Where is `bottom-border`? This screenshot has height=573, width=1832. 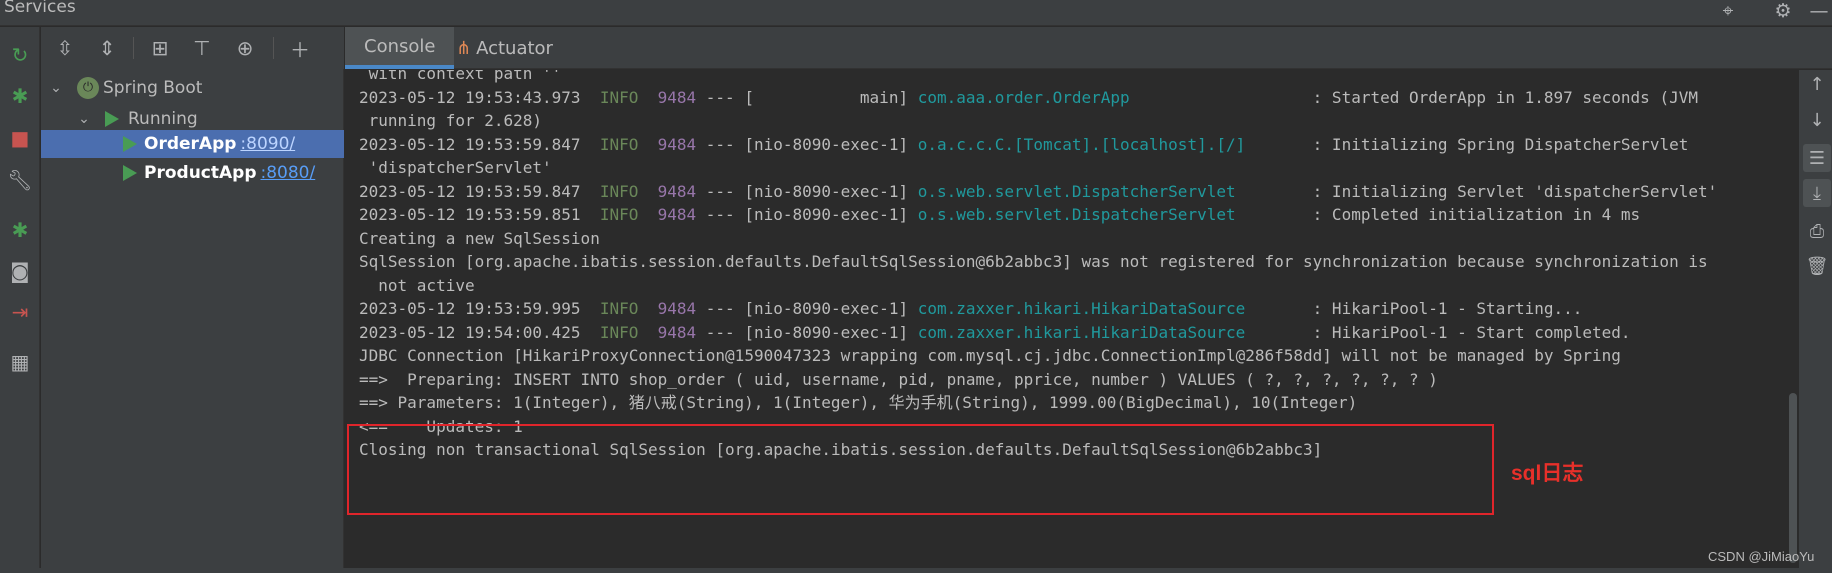 bottom-border is located at coordinates (916, 570).